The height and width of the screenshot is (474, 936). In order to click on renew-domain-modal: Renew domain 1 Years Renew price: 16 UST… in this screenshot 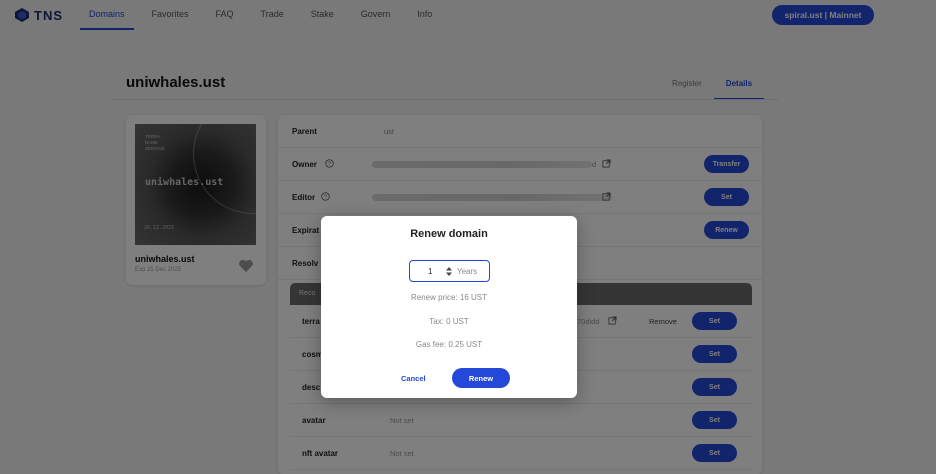, I will do `click(449, 307)`.